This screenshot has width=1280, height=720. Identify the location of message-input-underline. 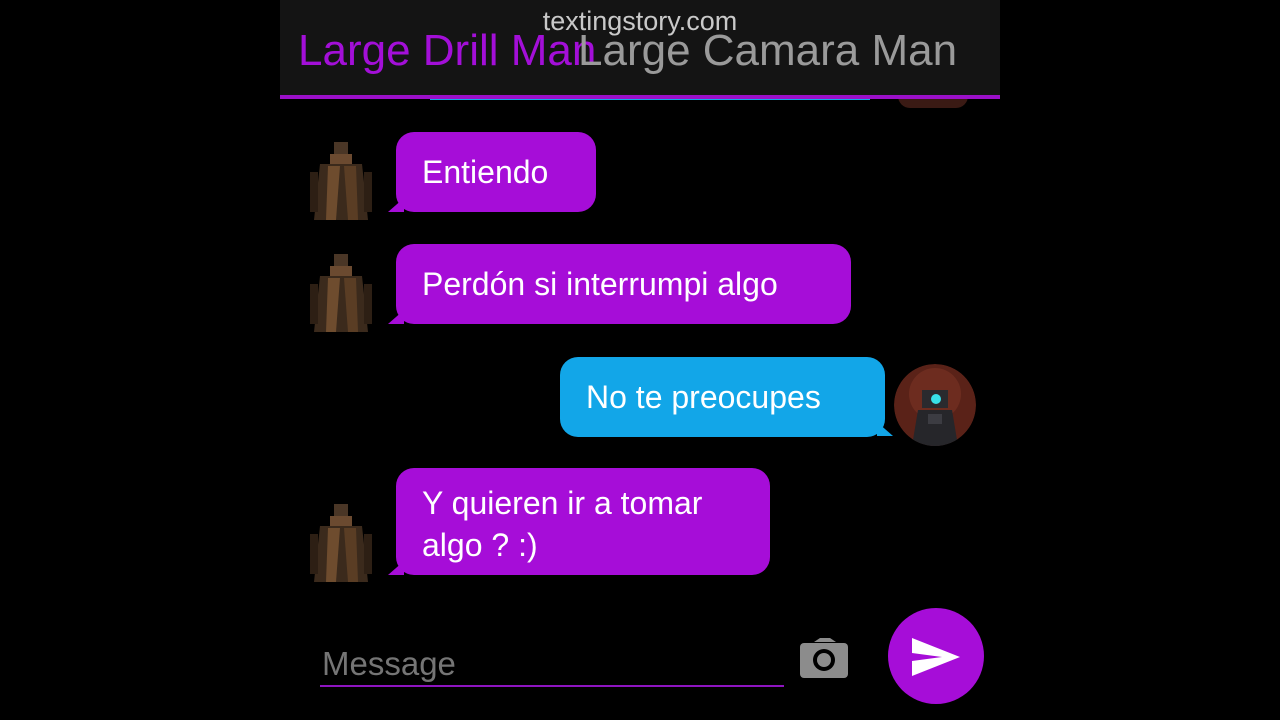
(552, 686).